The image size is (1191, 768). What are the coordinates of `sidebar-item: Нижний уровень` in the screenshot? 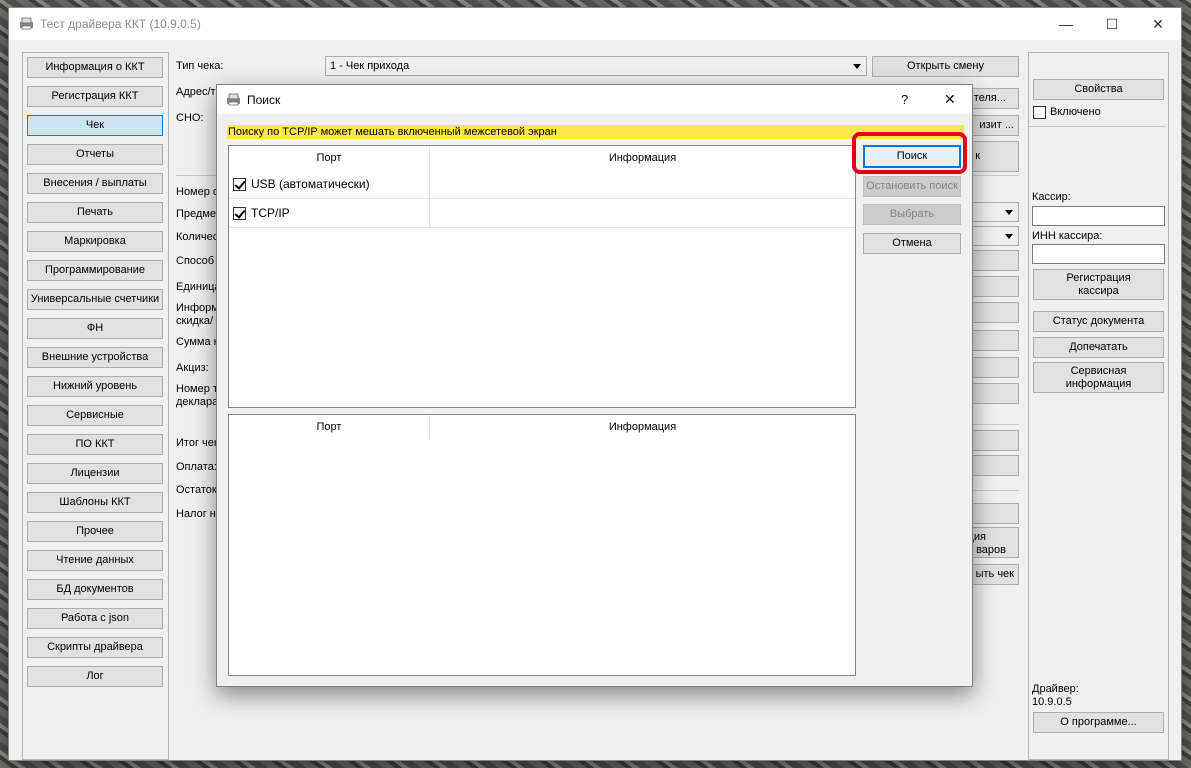 It's located at (95, 386).